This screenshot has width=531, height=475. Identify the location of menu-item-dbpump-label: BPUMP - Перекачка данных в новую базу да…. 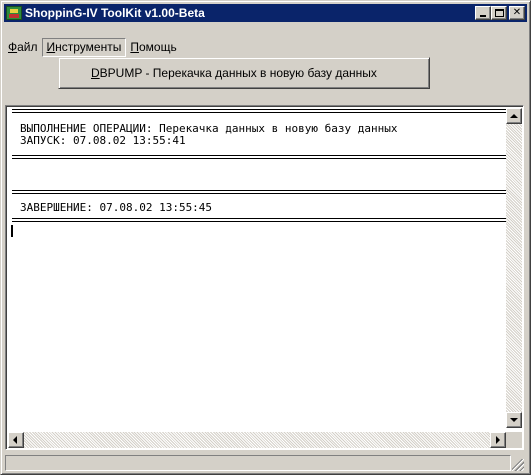
(238, 73).